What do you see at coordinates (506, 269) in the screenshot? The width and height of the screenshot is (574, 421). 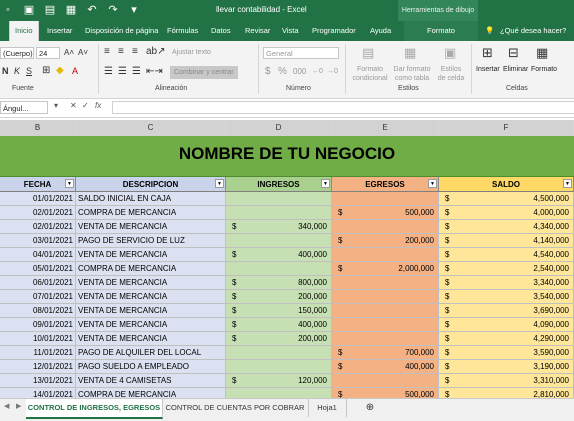 I see `saldo-cell: $2,540,000` at bounding box center [506, 269].